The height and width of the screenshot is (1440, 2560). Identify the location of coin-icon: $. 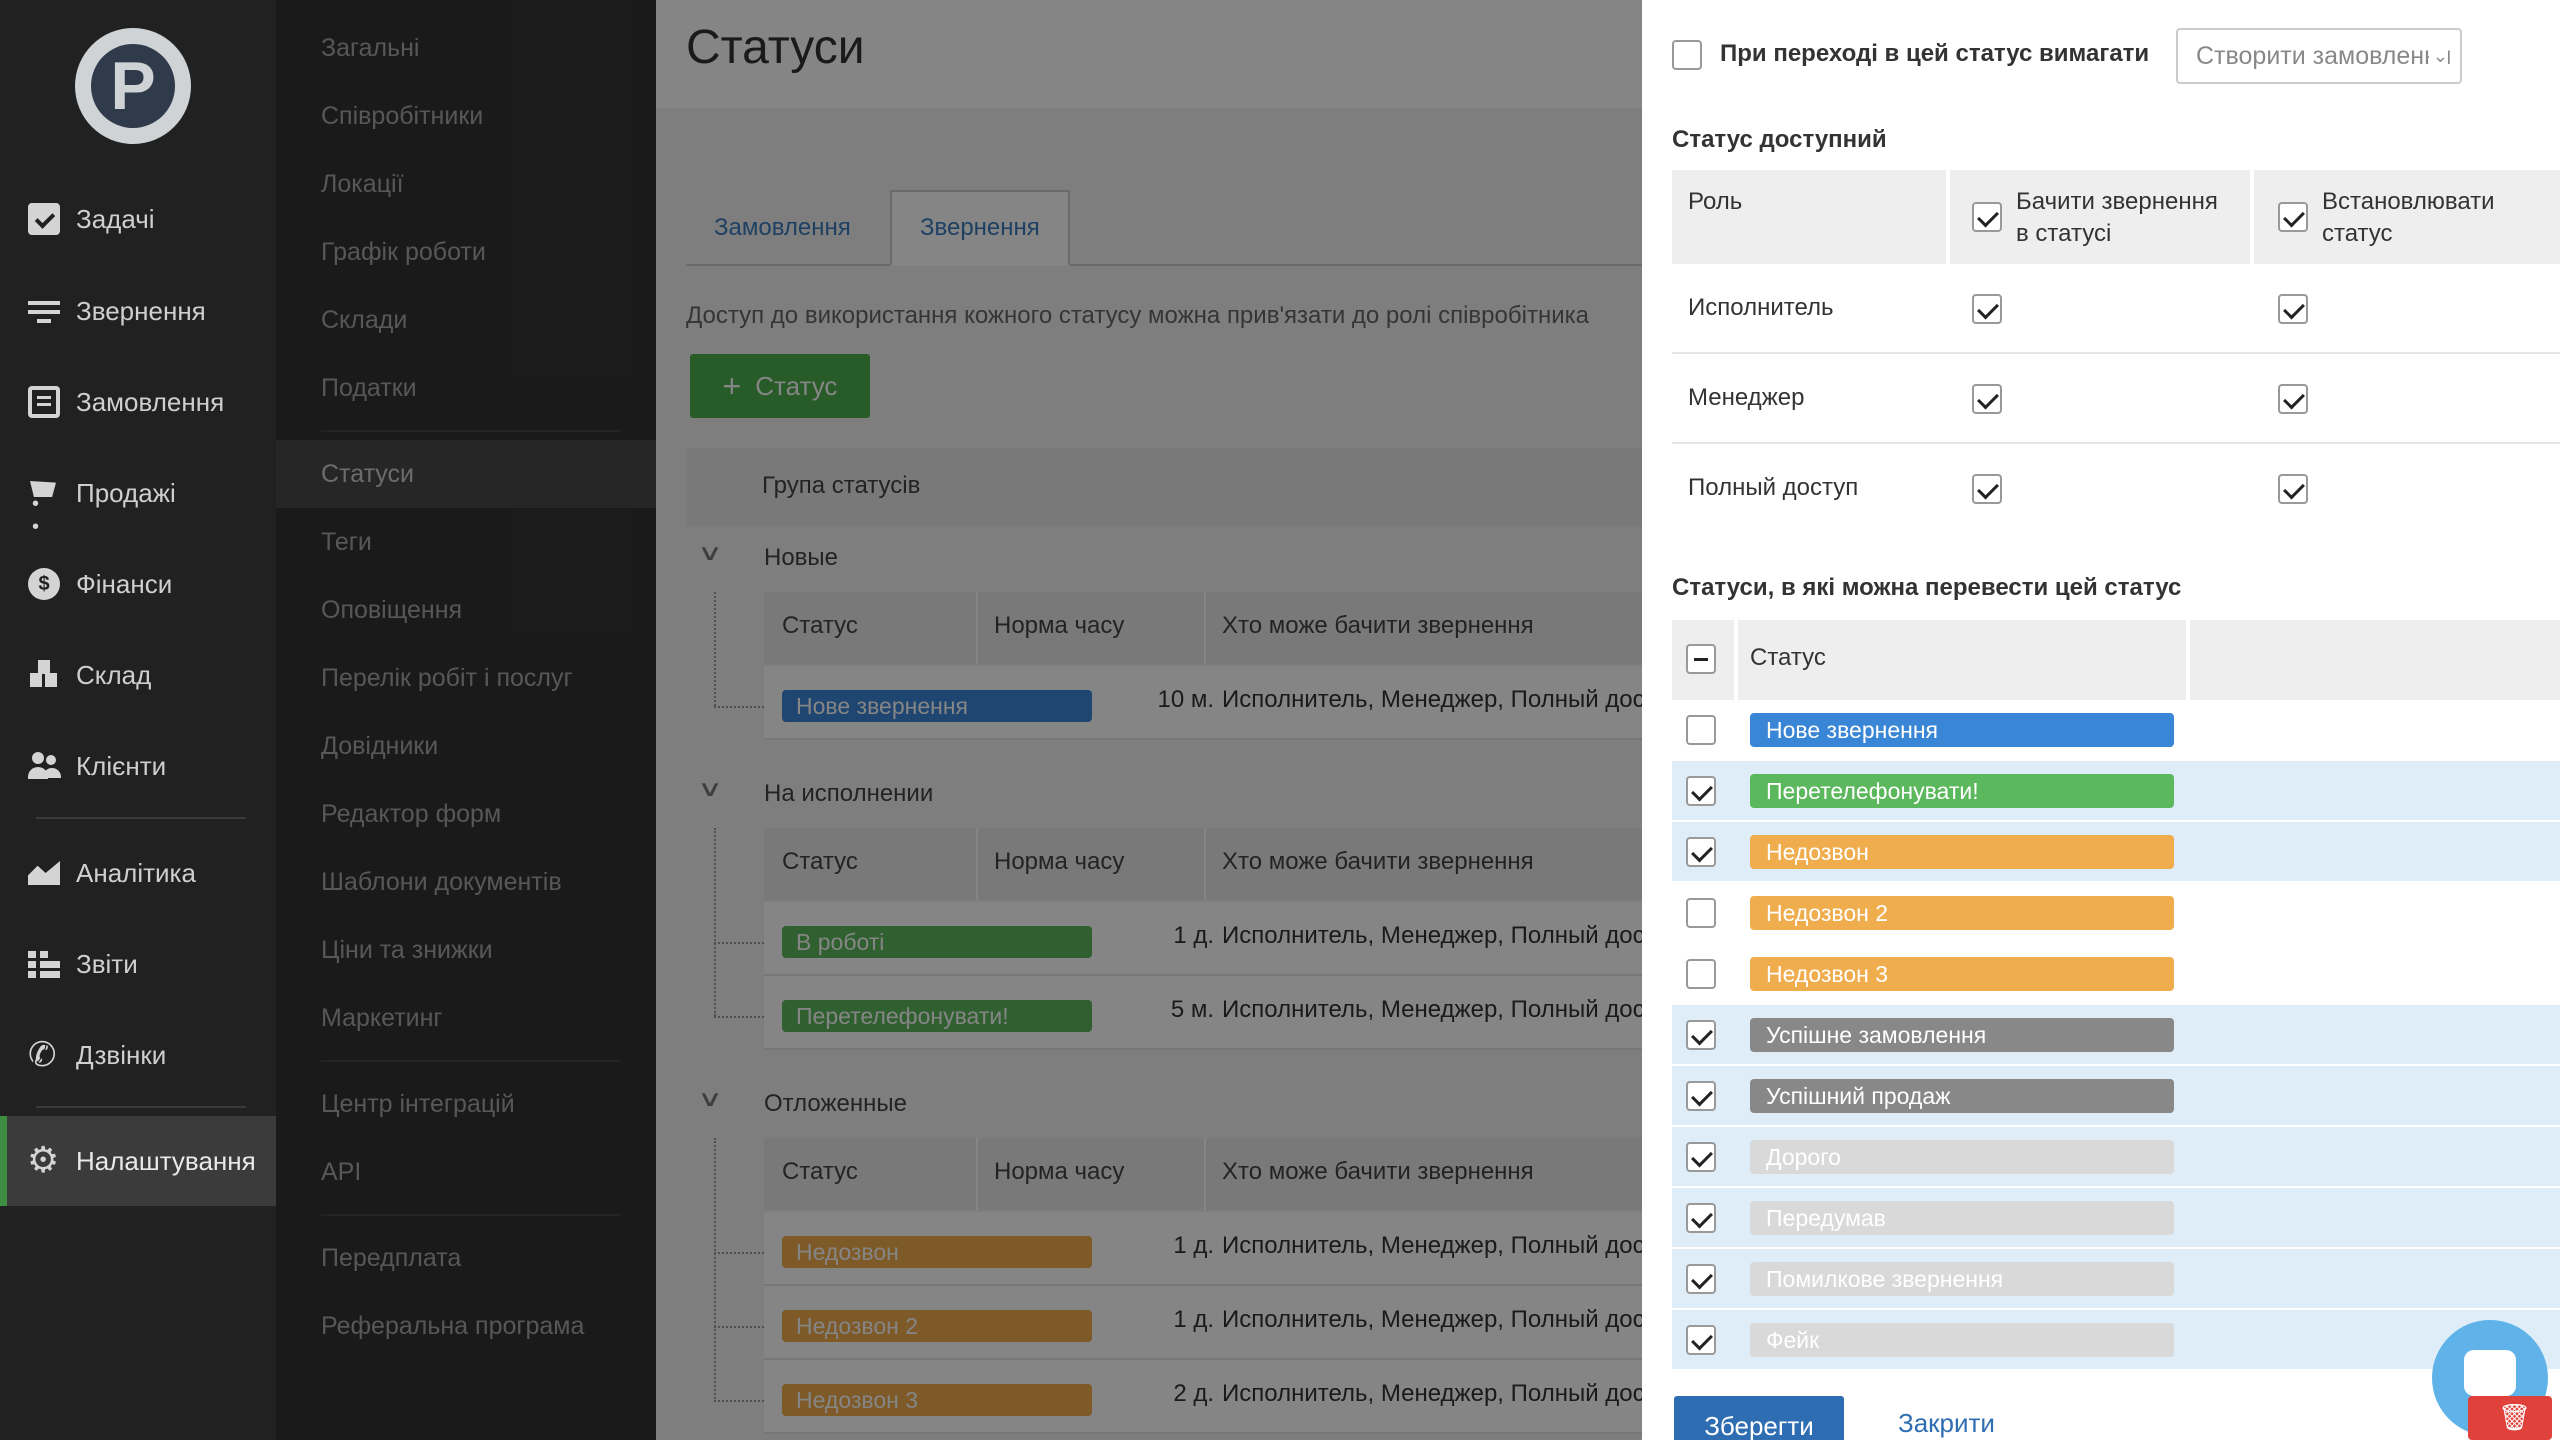
(44, 584).